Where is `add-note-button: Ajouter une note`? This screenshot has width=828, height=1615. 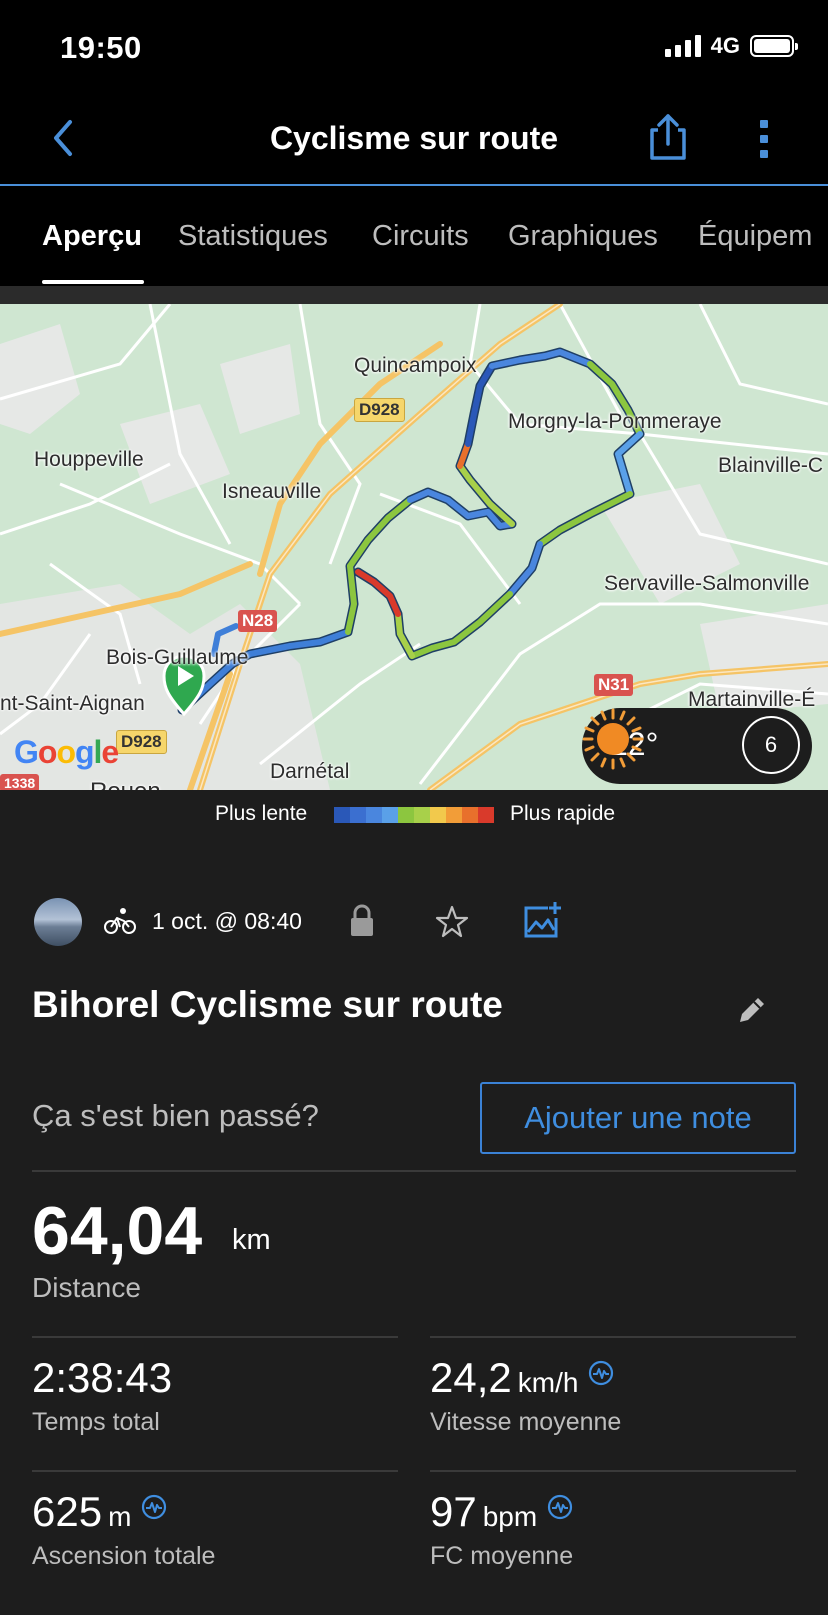
add-note-button: Ajouter une note is located at coordinates (638, 1118).